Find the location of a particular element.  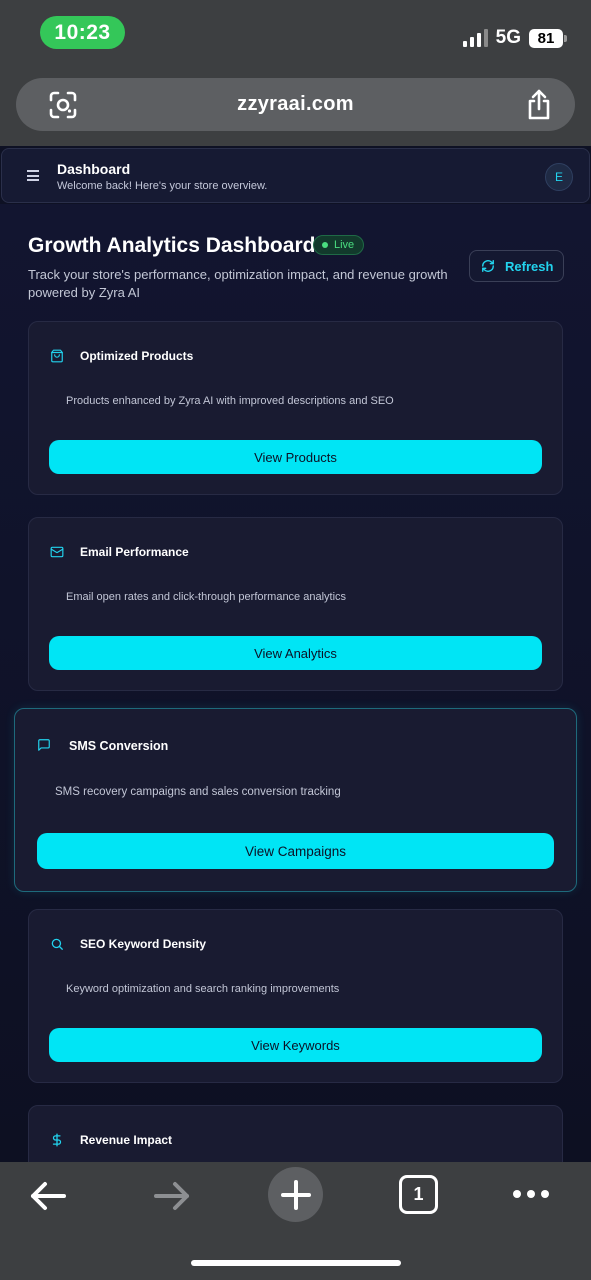

lens-icon is located at coordinates (63, 105).